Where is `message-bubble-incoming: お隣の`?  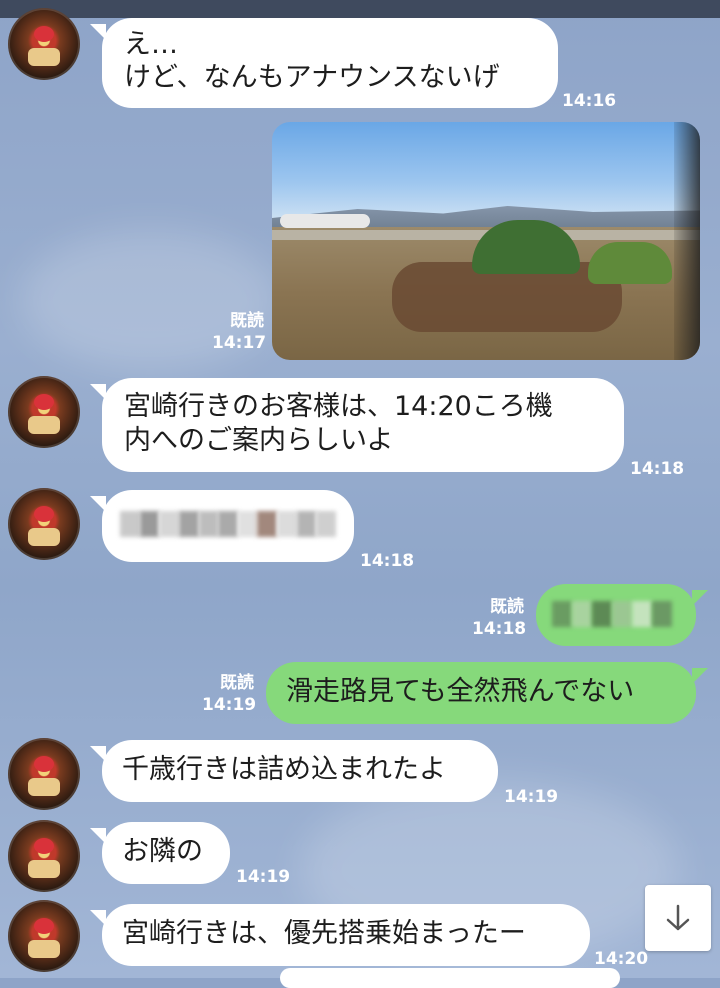
message-bubble-incoming: お隣の is located at coordinates (160, 853).